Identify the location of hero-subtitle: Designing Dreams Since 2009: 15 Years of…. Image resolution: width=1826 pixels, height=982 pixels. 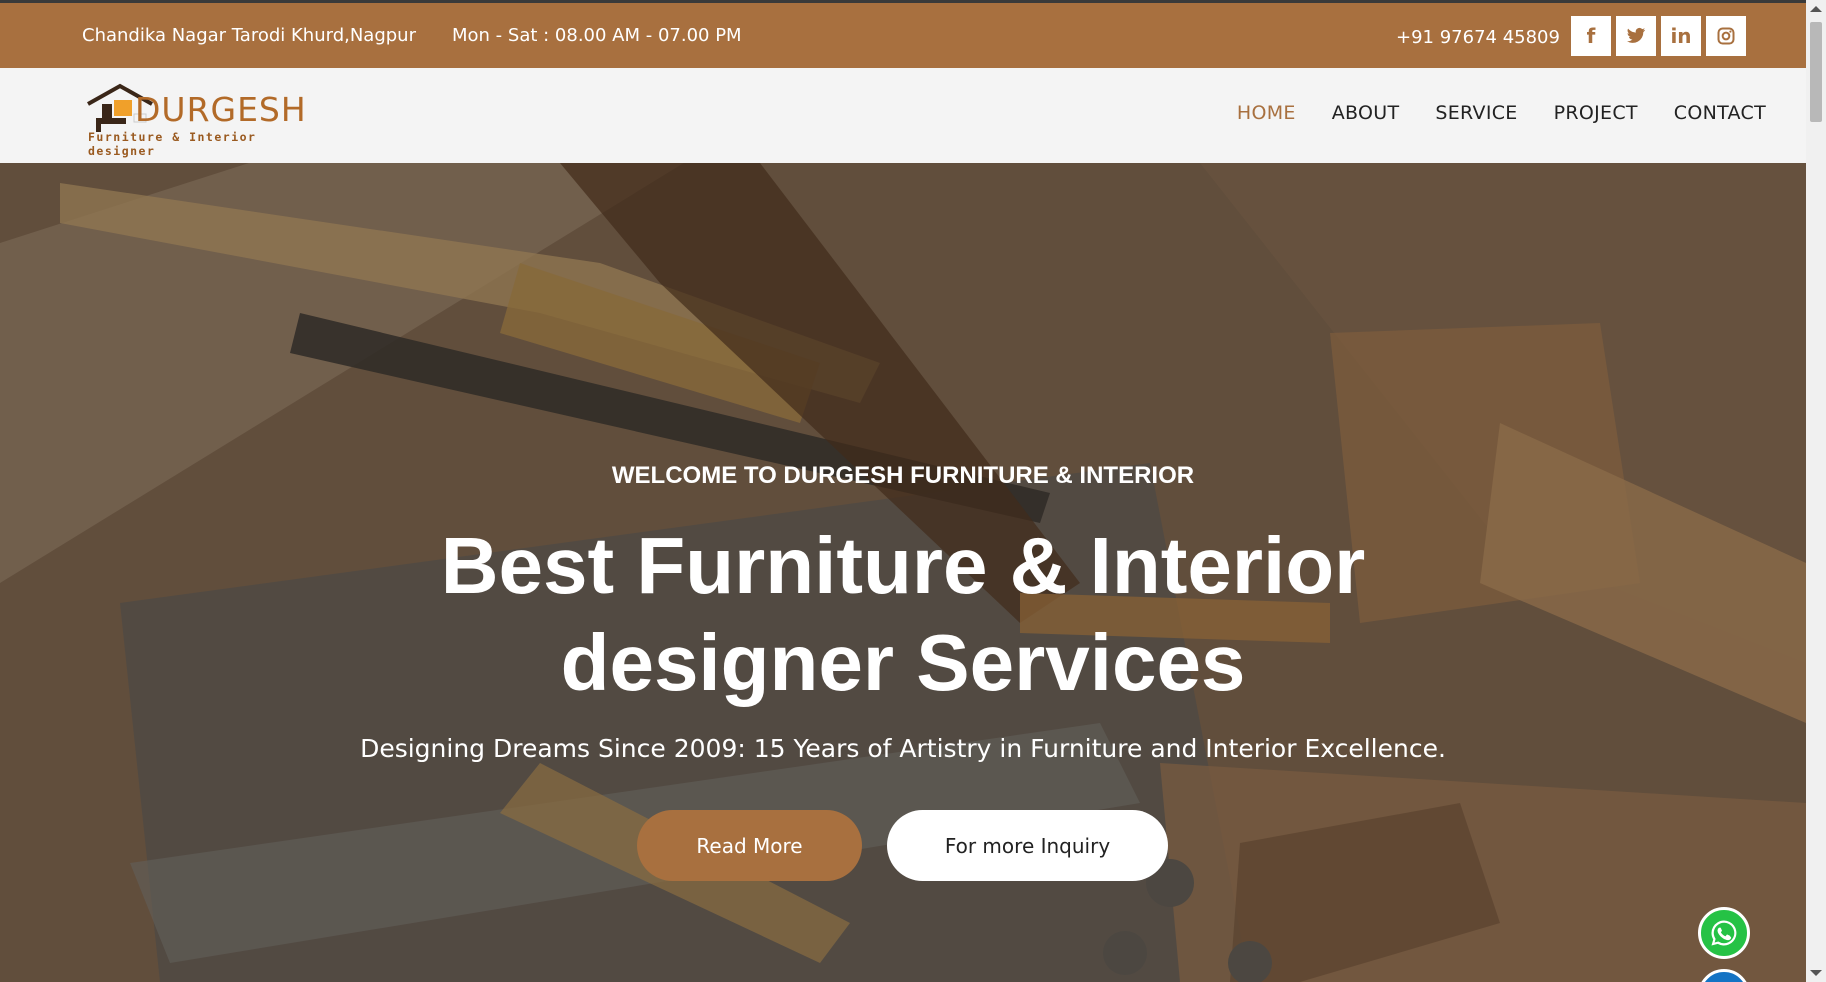
(903, 748).